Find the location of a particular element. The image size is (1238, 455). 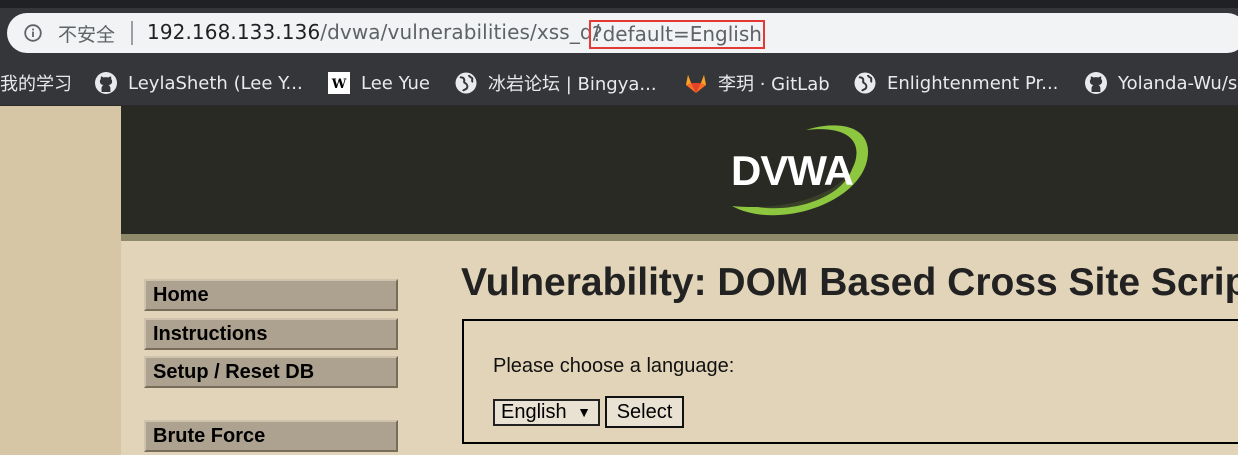

url-query-highlight: ?default=English is located at coordinates (677, 34).